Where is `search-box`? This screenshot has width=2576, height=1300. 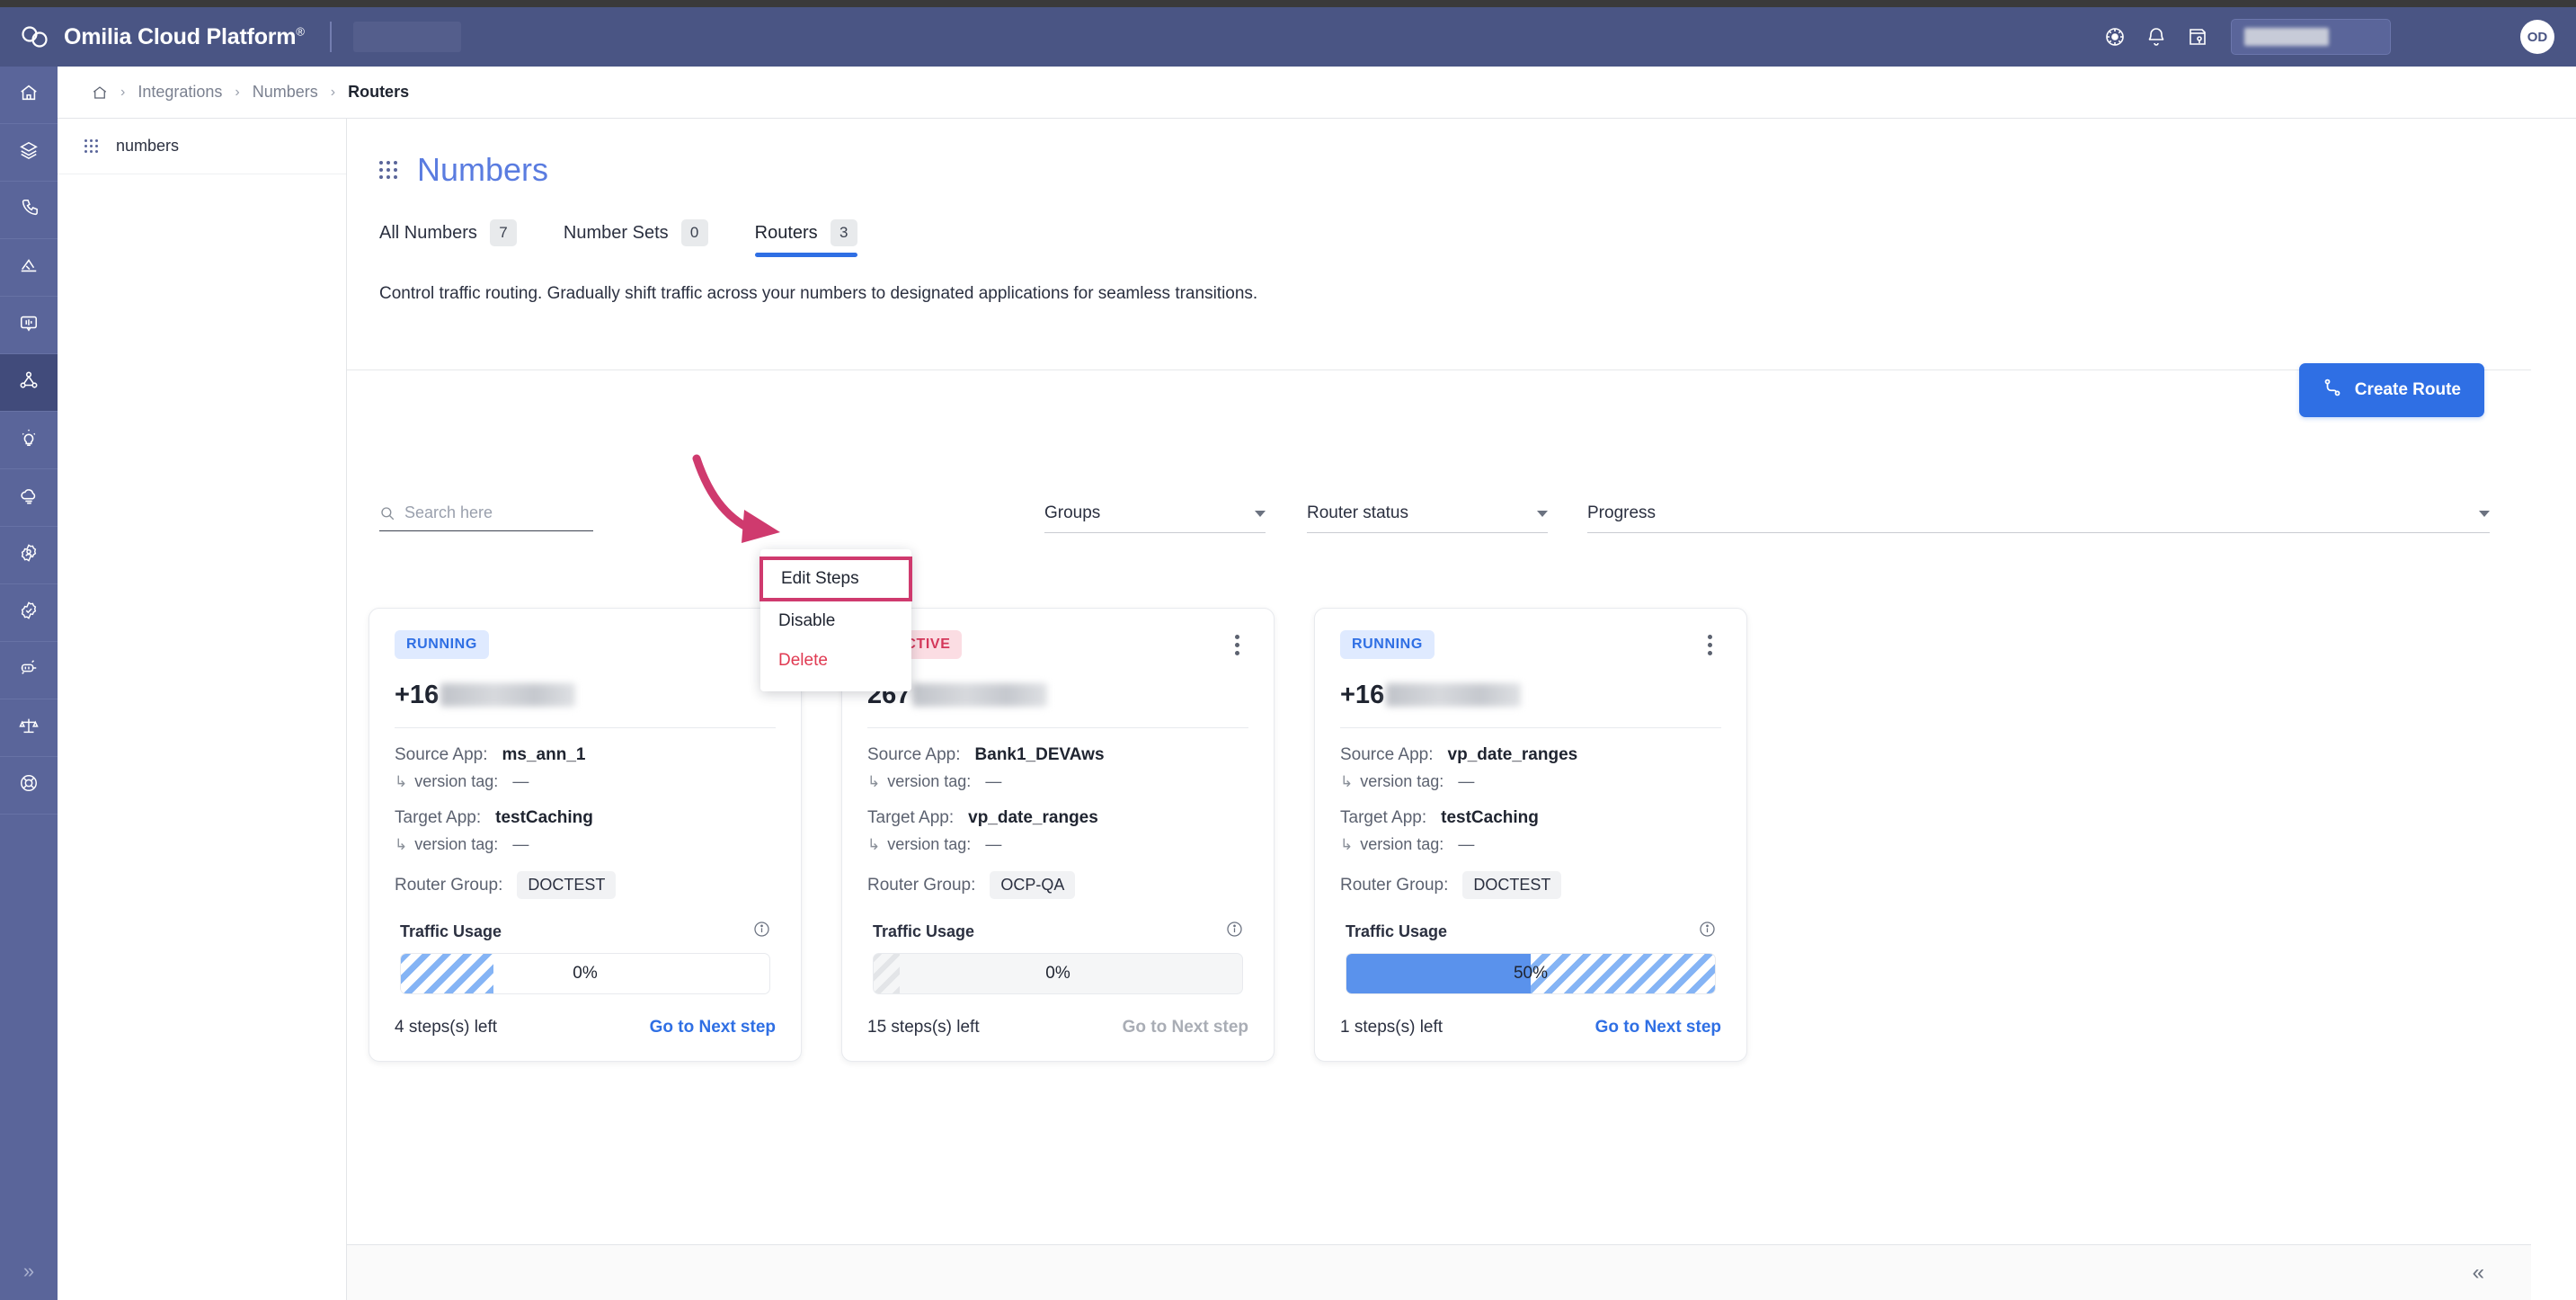
search-box is located at coordinates (486, 517).